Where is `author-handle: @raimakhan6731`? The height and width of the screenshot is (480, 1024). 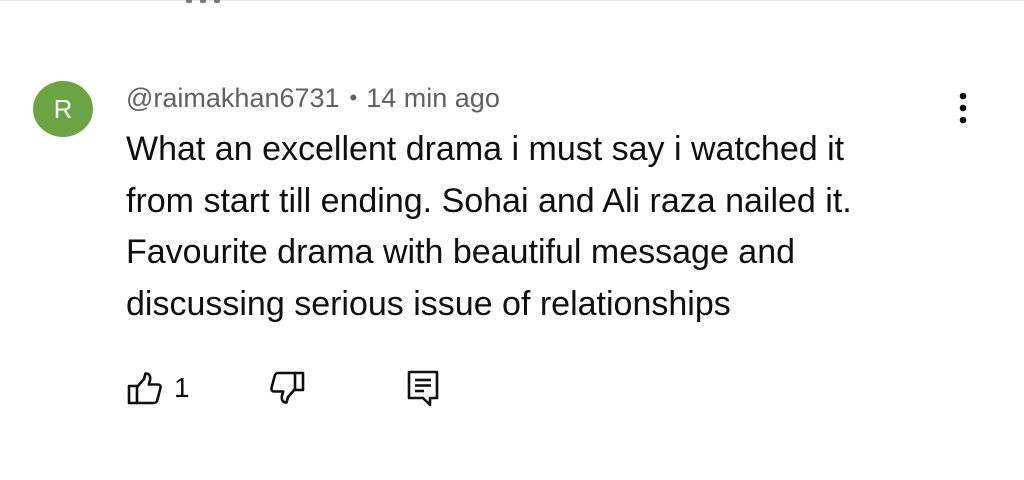
author-handle: @raimakhan6731 is located at coordinates (233, 98).